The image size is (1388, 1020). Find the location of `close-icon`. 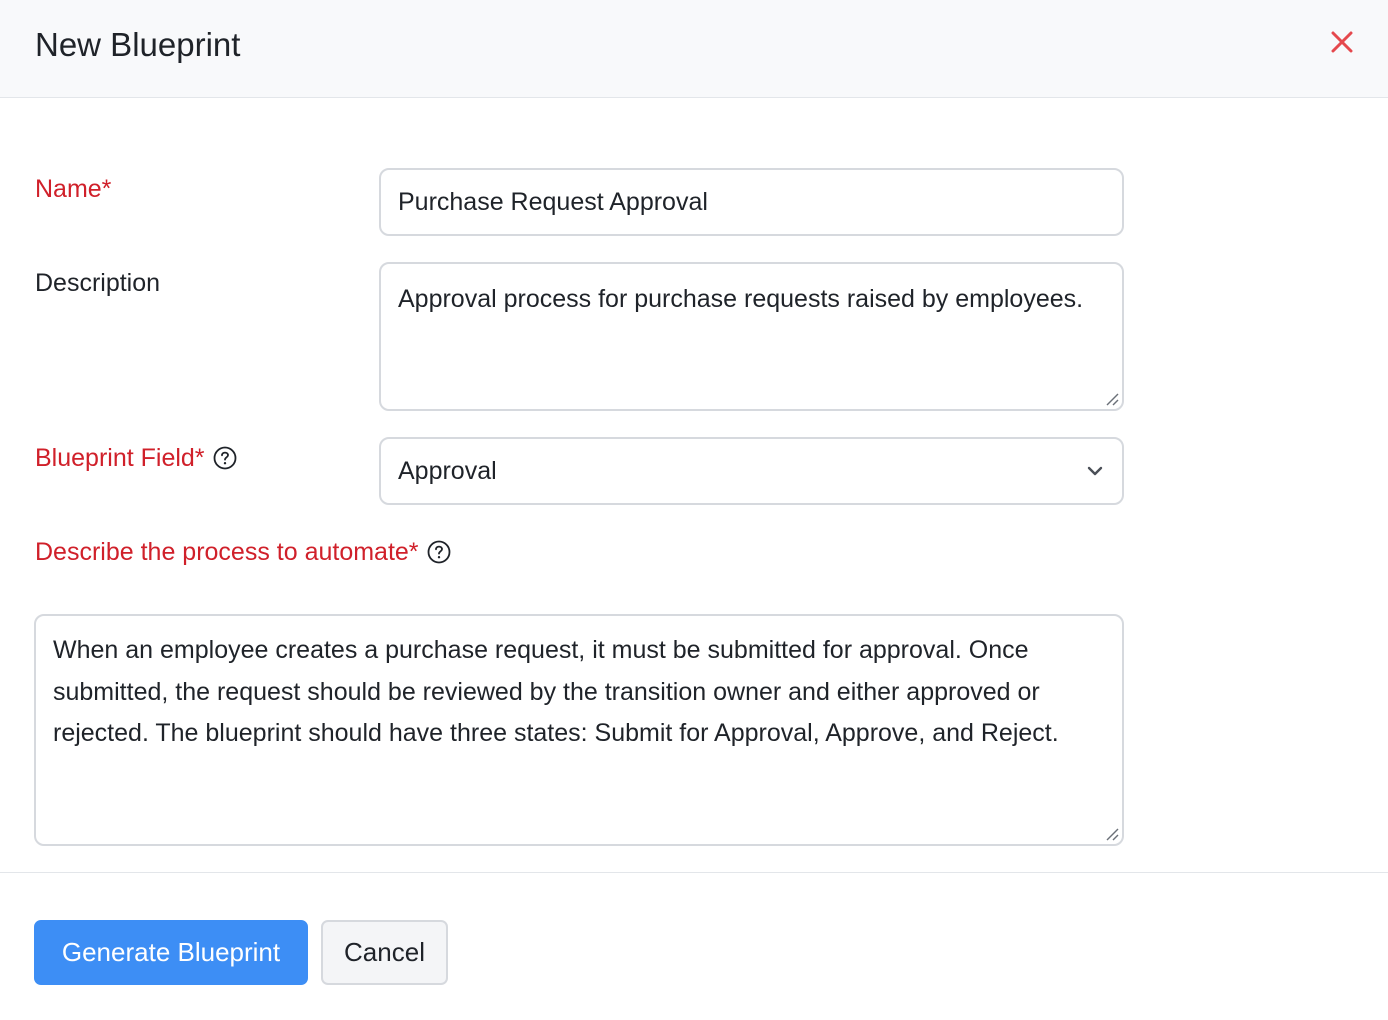

close-icon is located at coordinates (1342, 42).